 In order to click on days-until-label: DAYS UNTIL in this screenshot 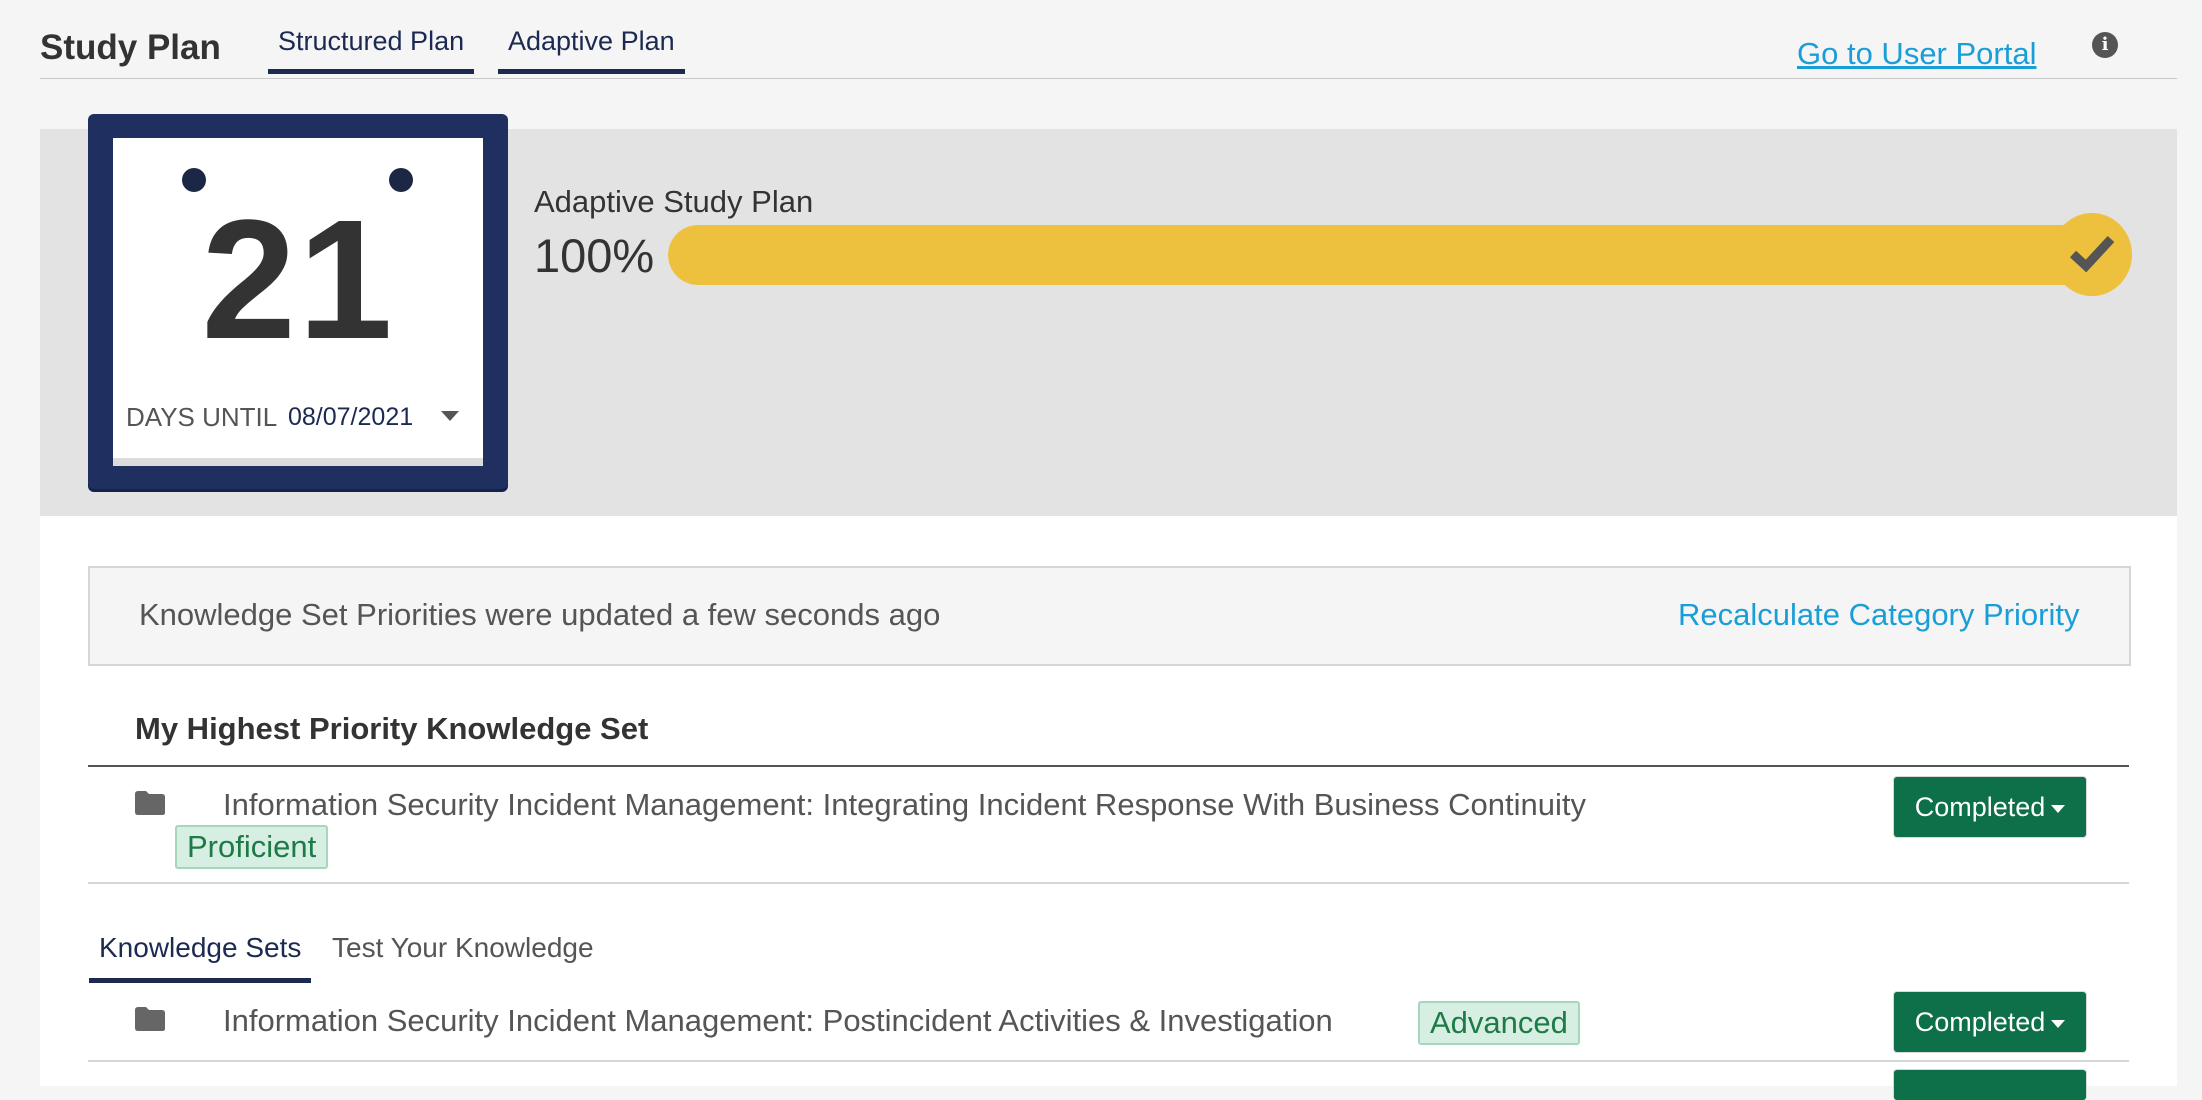, I will do `click(202, 417)`.